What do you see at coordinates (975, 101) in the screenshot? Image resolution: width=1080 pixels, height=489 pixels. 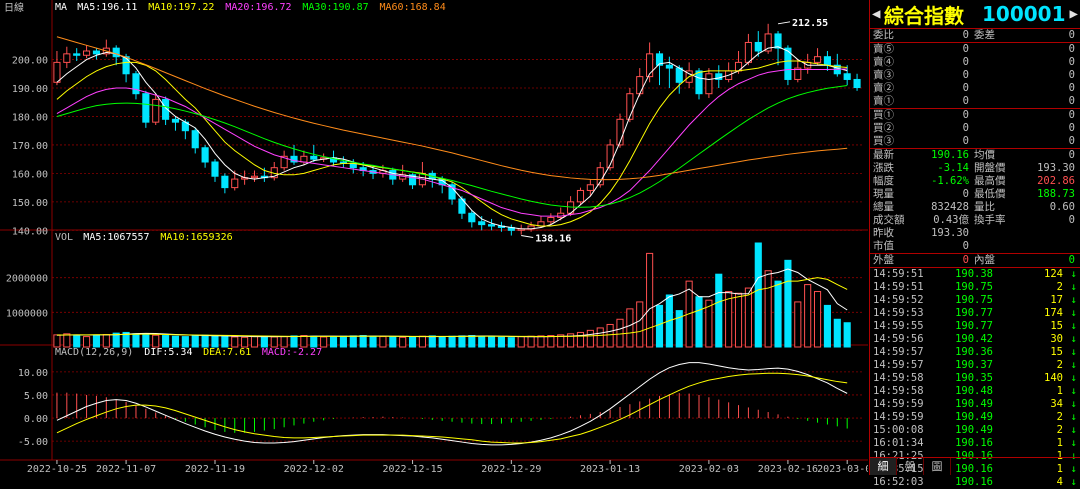 I see `ask-row: 賣① 0 0` at bounding box center [975, 101].